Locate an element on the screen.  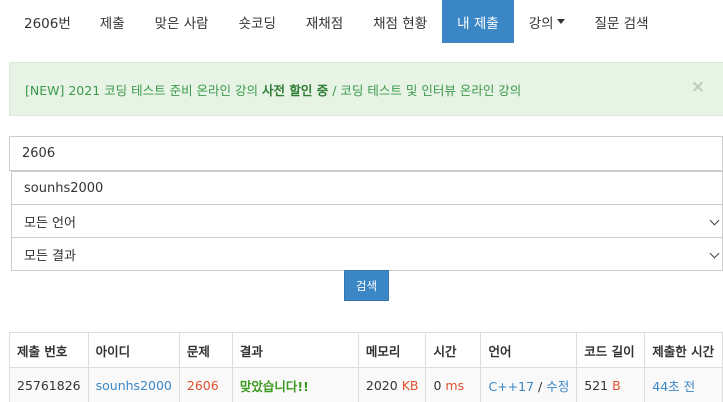
alert-highlight: 사전 할인 중 is located at coordinates (295, 89).